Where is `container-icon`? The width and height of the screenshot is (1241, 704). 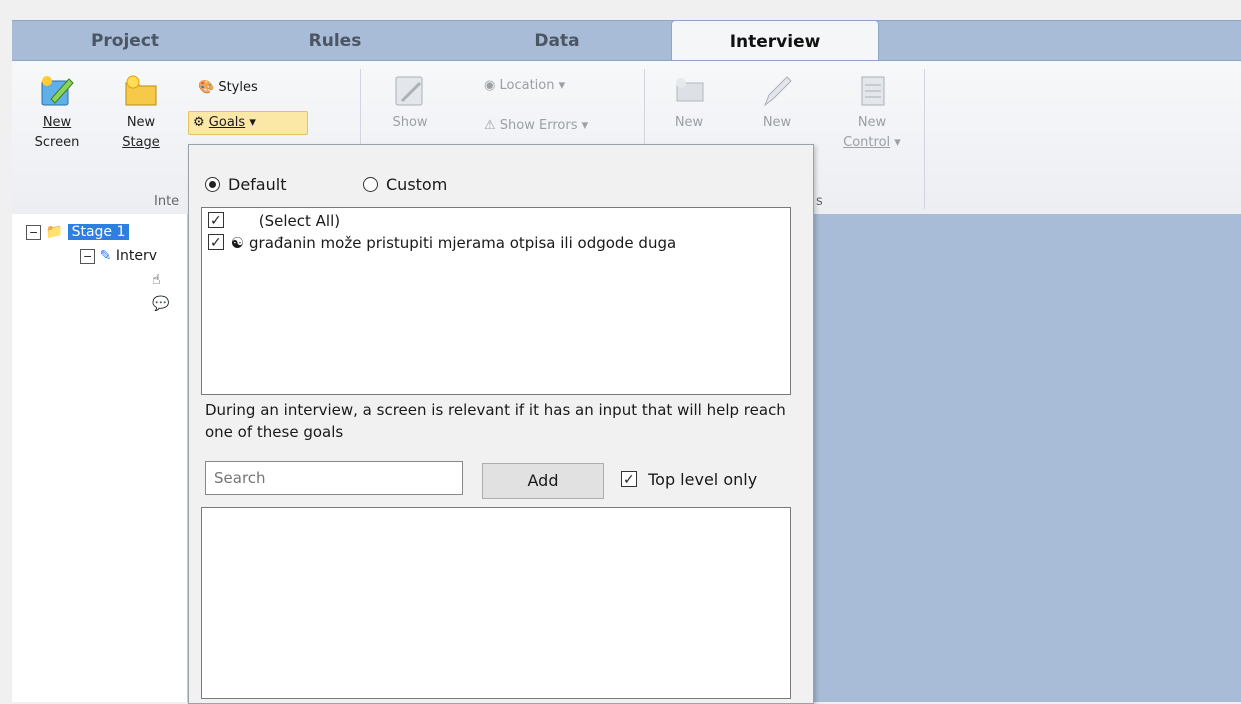
container-icon is located at coordinates (690, 90).